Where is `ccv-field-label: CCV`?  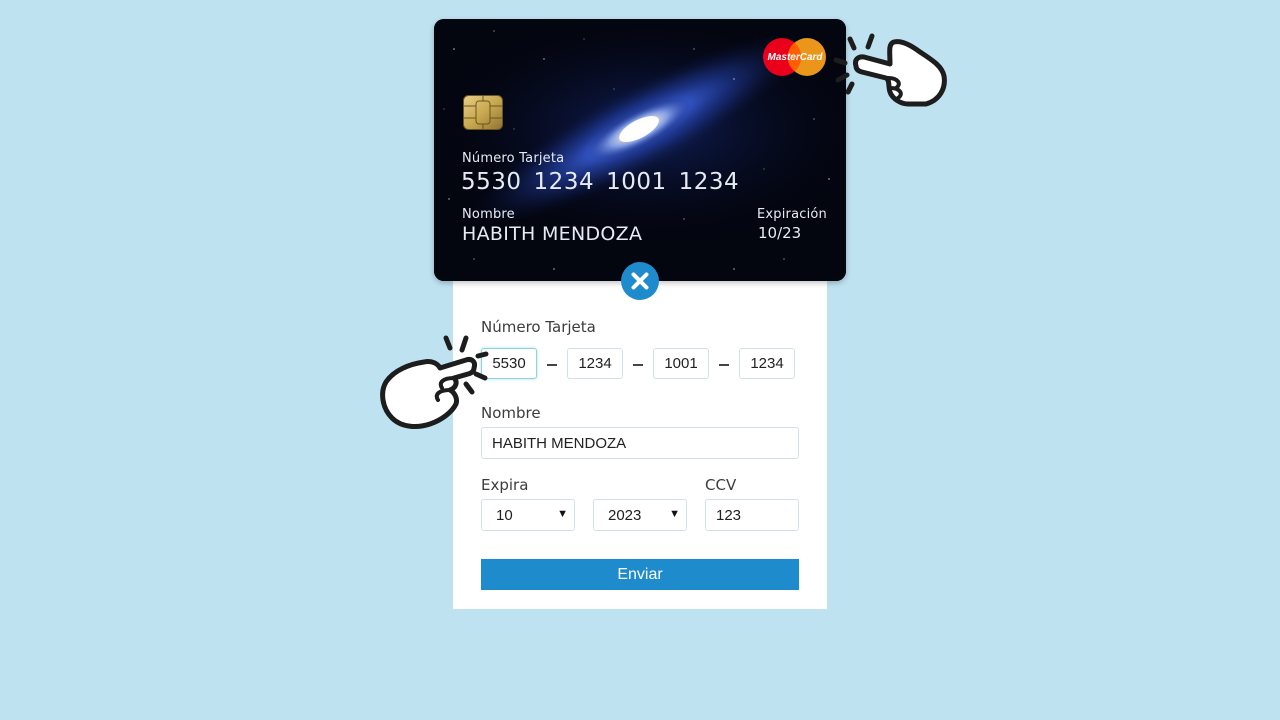
ccv-field-label: CCV is located at coordinates (721, 485).